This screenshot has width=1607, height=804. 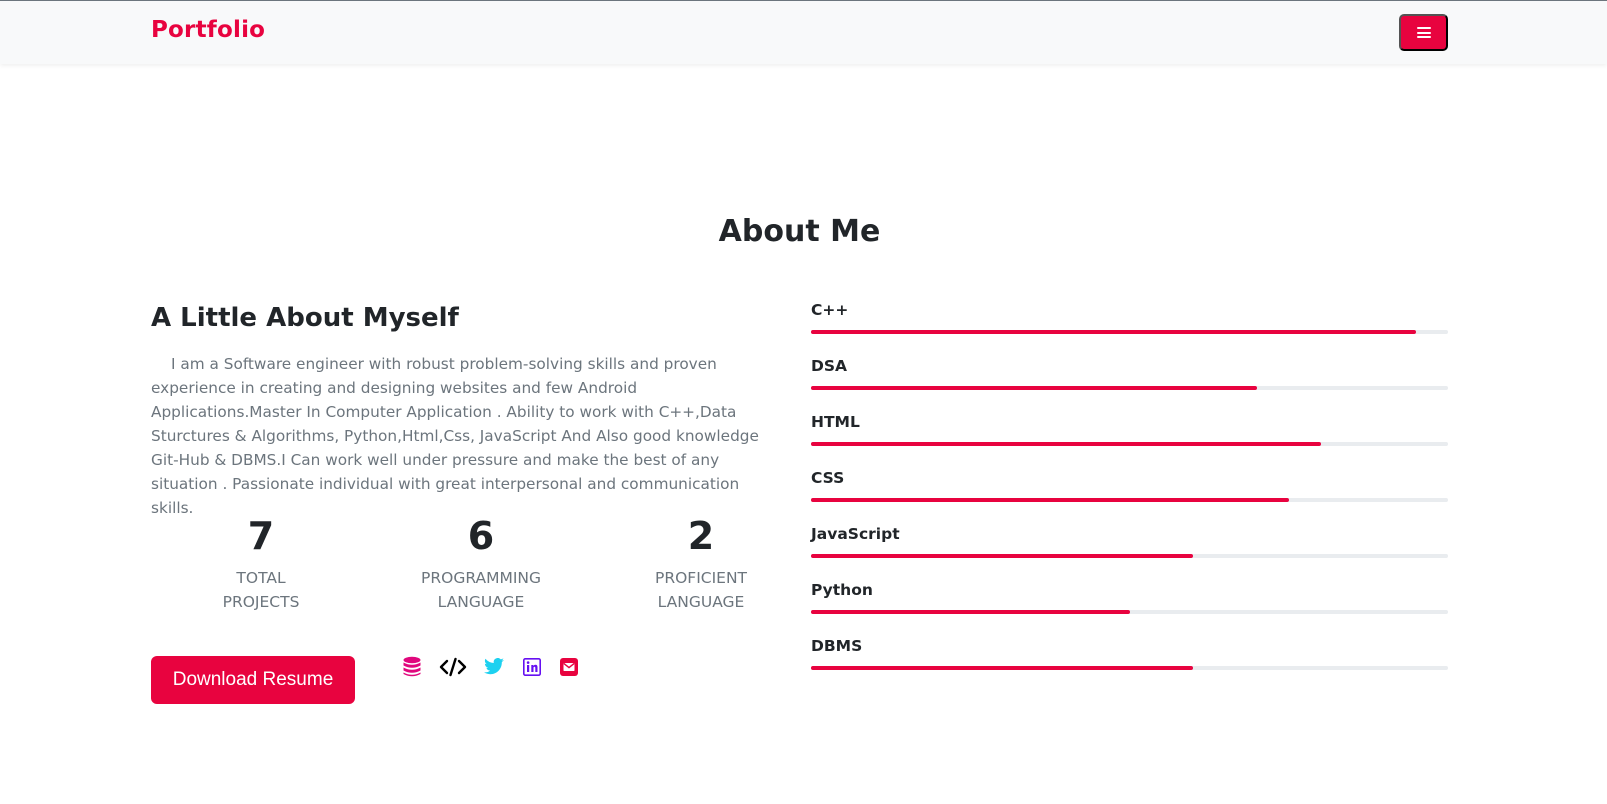 I want to click on skill-name: C++, so click(x=830, y=310).